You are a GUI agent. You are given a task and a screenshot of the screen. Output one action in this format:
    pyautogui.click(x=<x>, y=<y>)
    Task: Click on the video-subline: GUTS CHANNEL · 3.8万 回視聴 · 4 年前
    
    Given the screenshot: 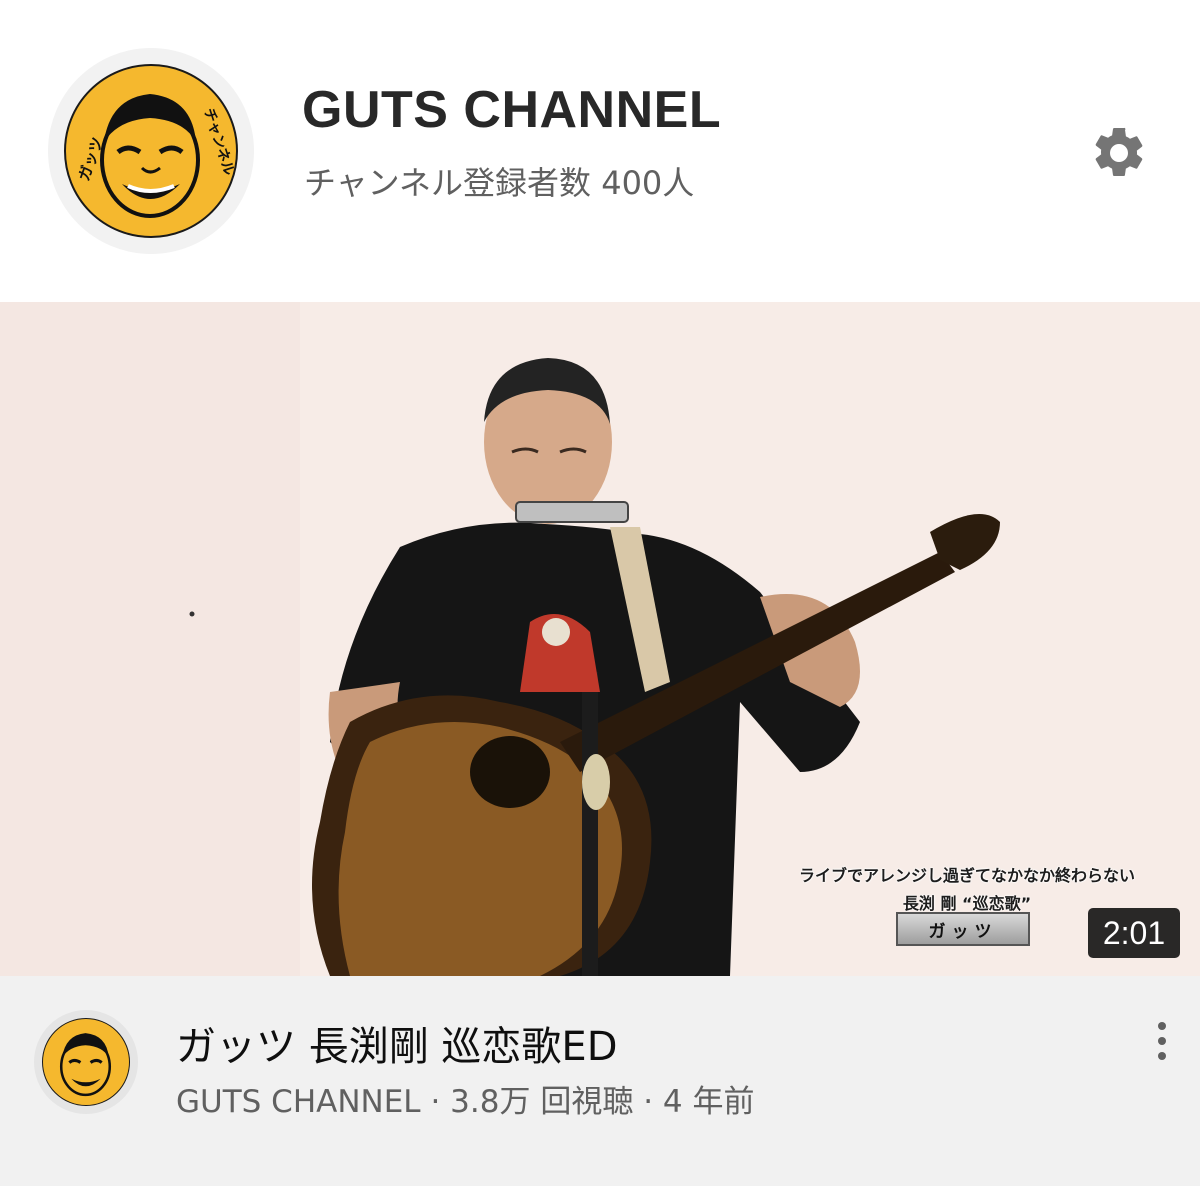 What is the action you would take?
    pyautogui.click(x=465, y=1098)
    